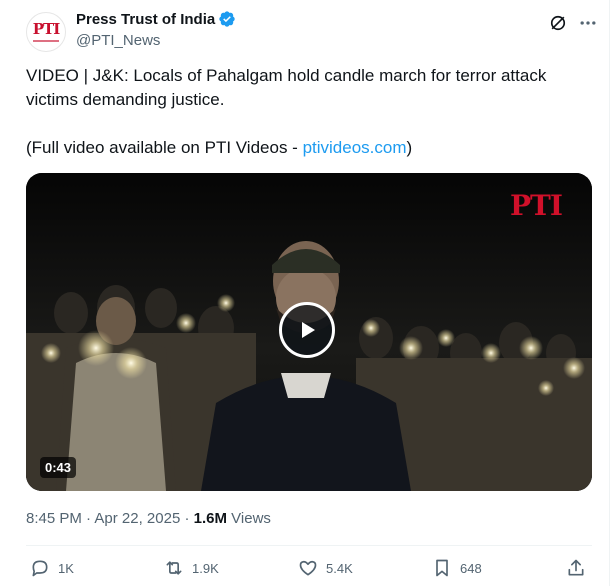  I want to click on heart-icon, so click(308, 568).